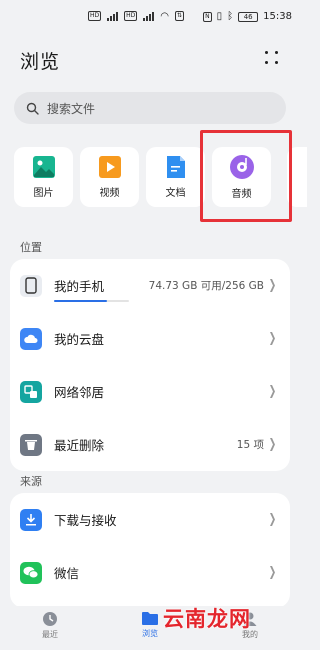 This screenshot has width=320, height=650. I want to click on storage-info: 74.73 GB 可用/256 GB, so click(206, 286).